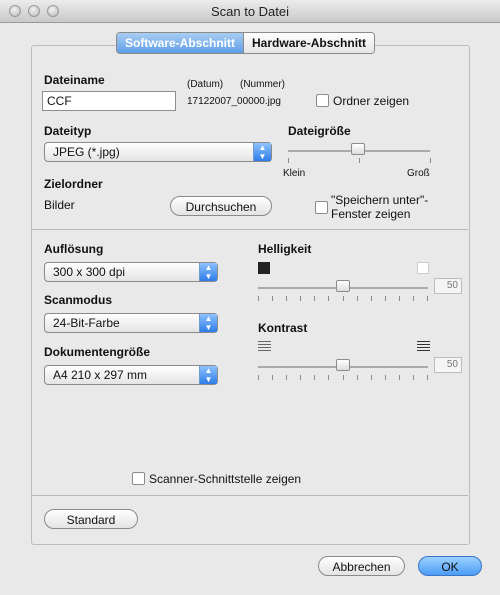 This screenshot has height=595, width=500. Describe the element at coordinates (423, 346) in the screenshot. I see `high-contrast-icon` at that location.